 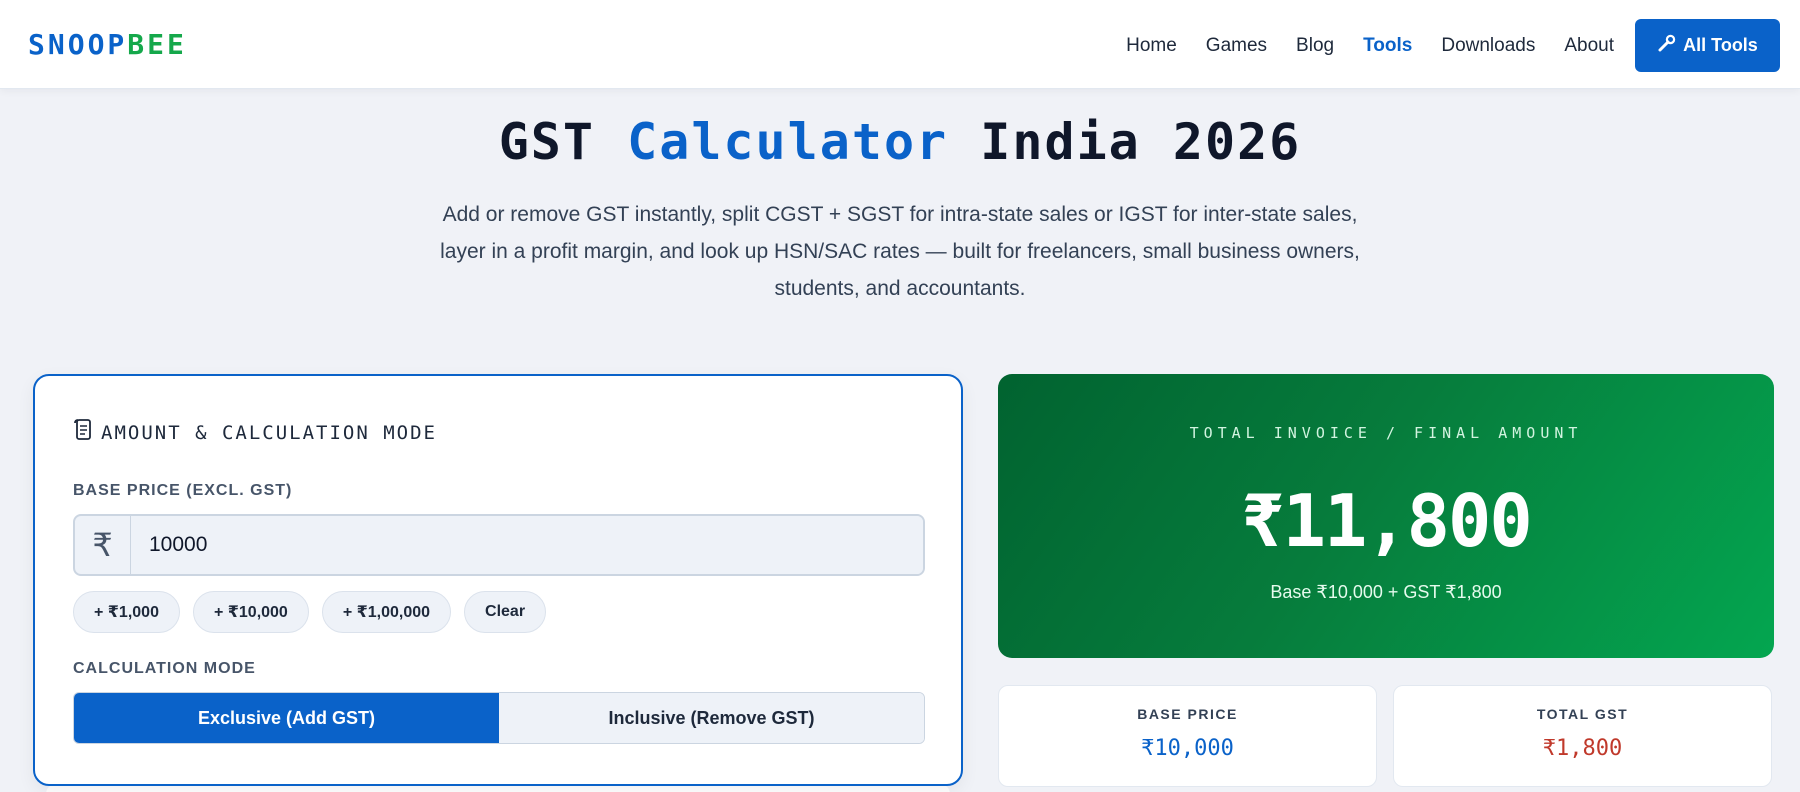 What do you see at coordinates (269, 432) in the screenshot?
I see `card-heading-text: AMOUNT & CALCULATION MODE` at bounding box center [269, 432].